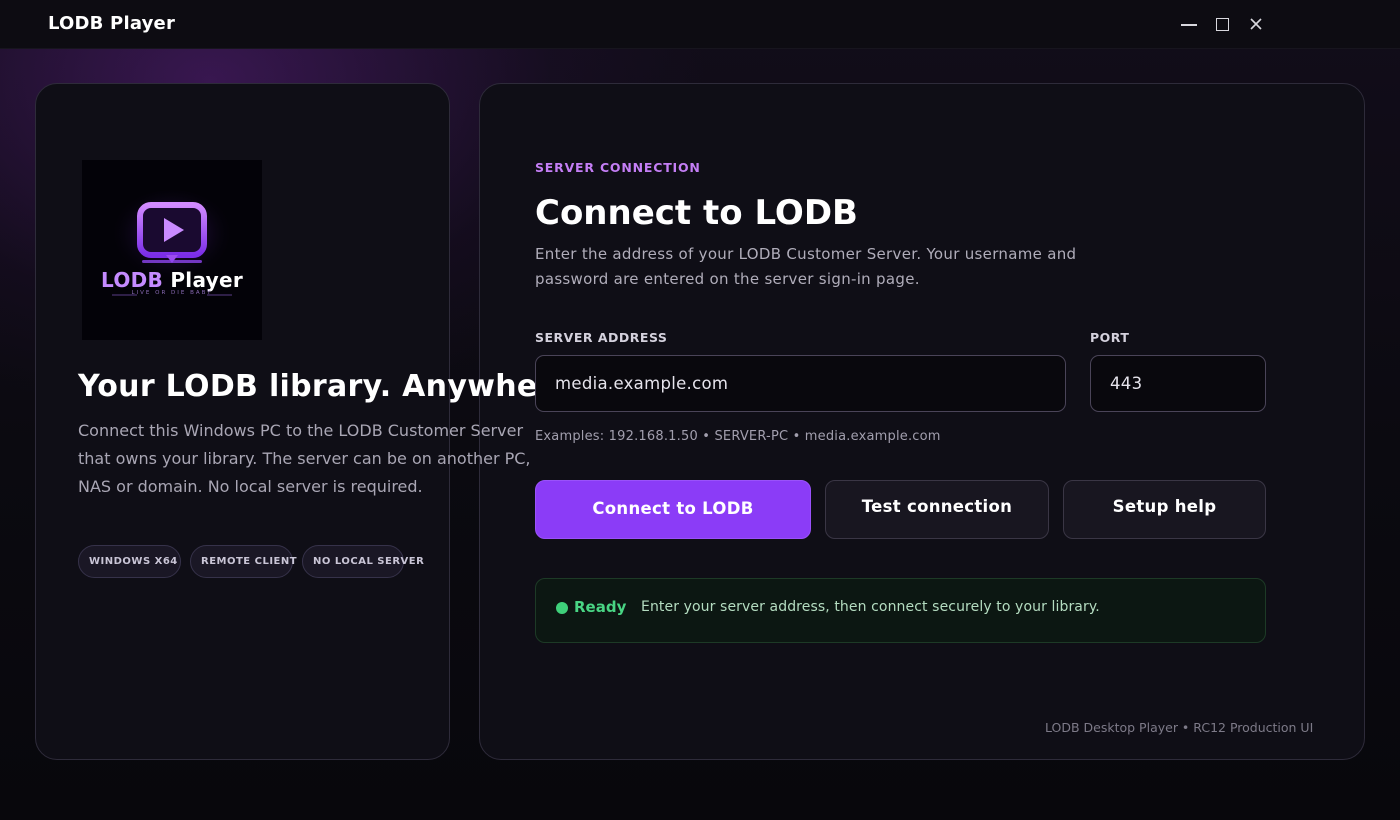  I want to click on close-button, so click(1256, 24).